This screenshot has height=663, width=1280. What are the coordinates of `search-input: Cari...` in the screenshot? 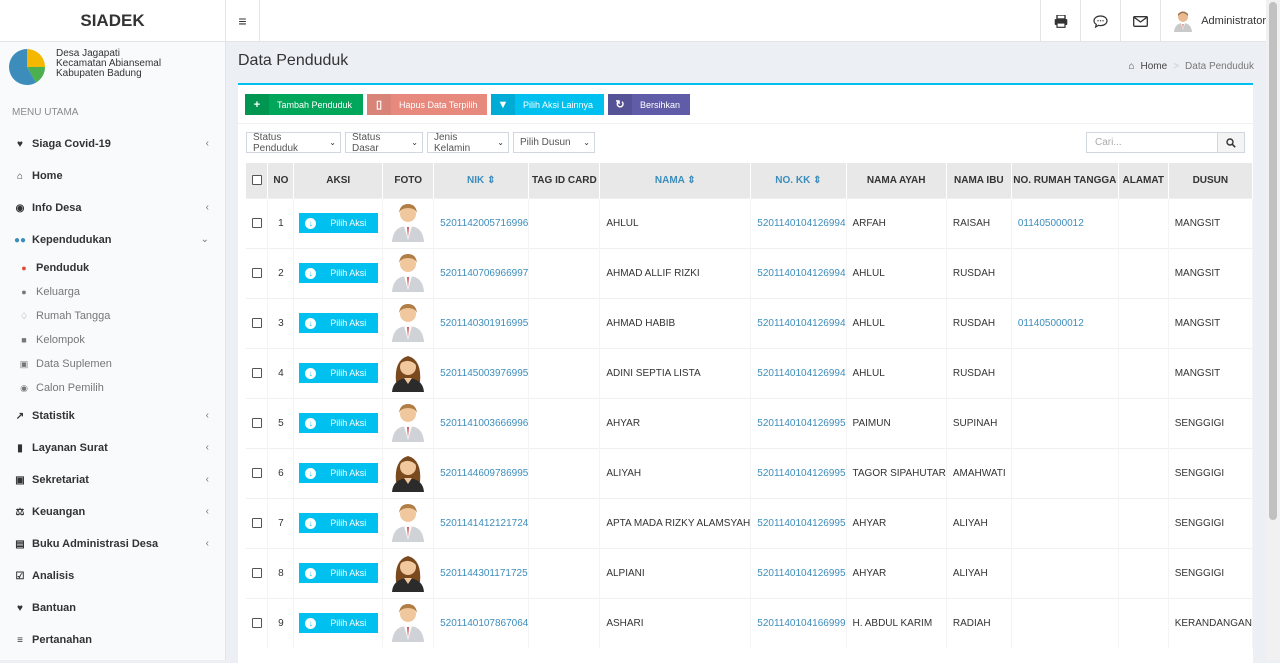 It's located at (1152, 142).